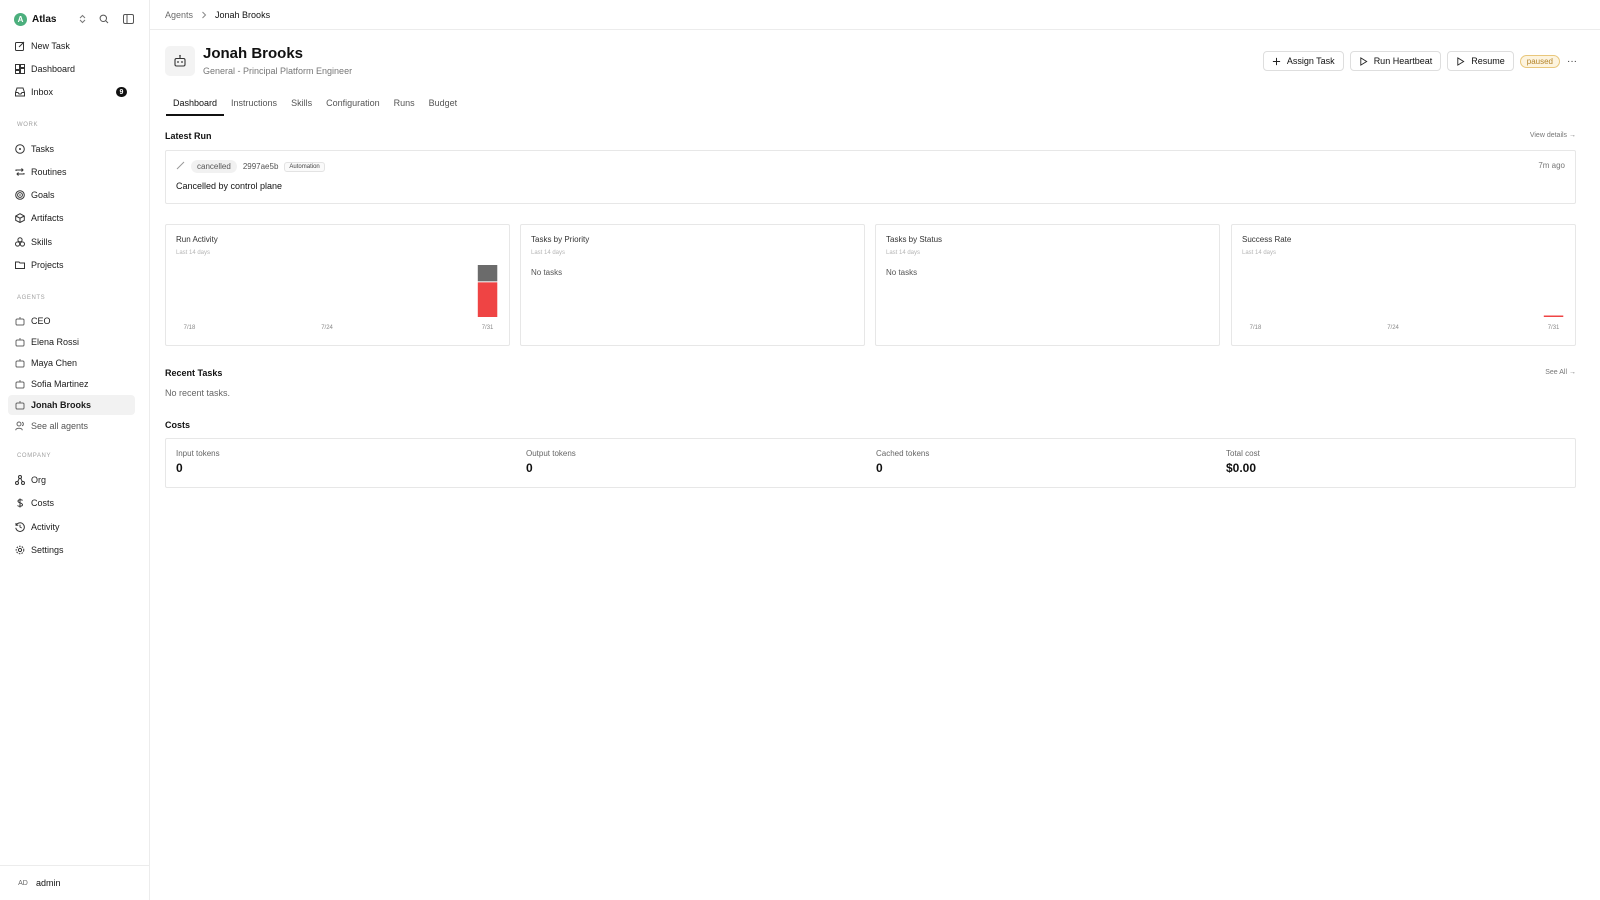  Describe the element at coordinates (194, 373) in the screenshot. I see `recent-tasks-title: Recent Tasks` at that location.